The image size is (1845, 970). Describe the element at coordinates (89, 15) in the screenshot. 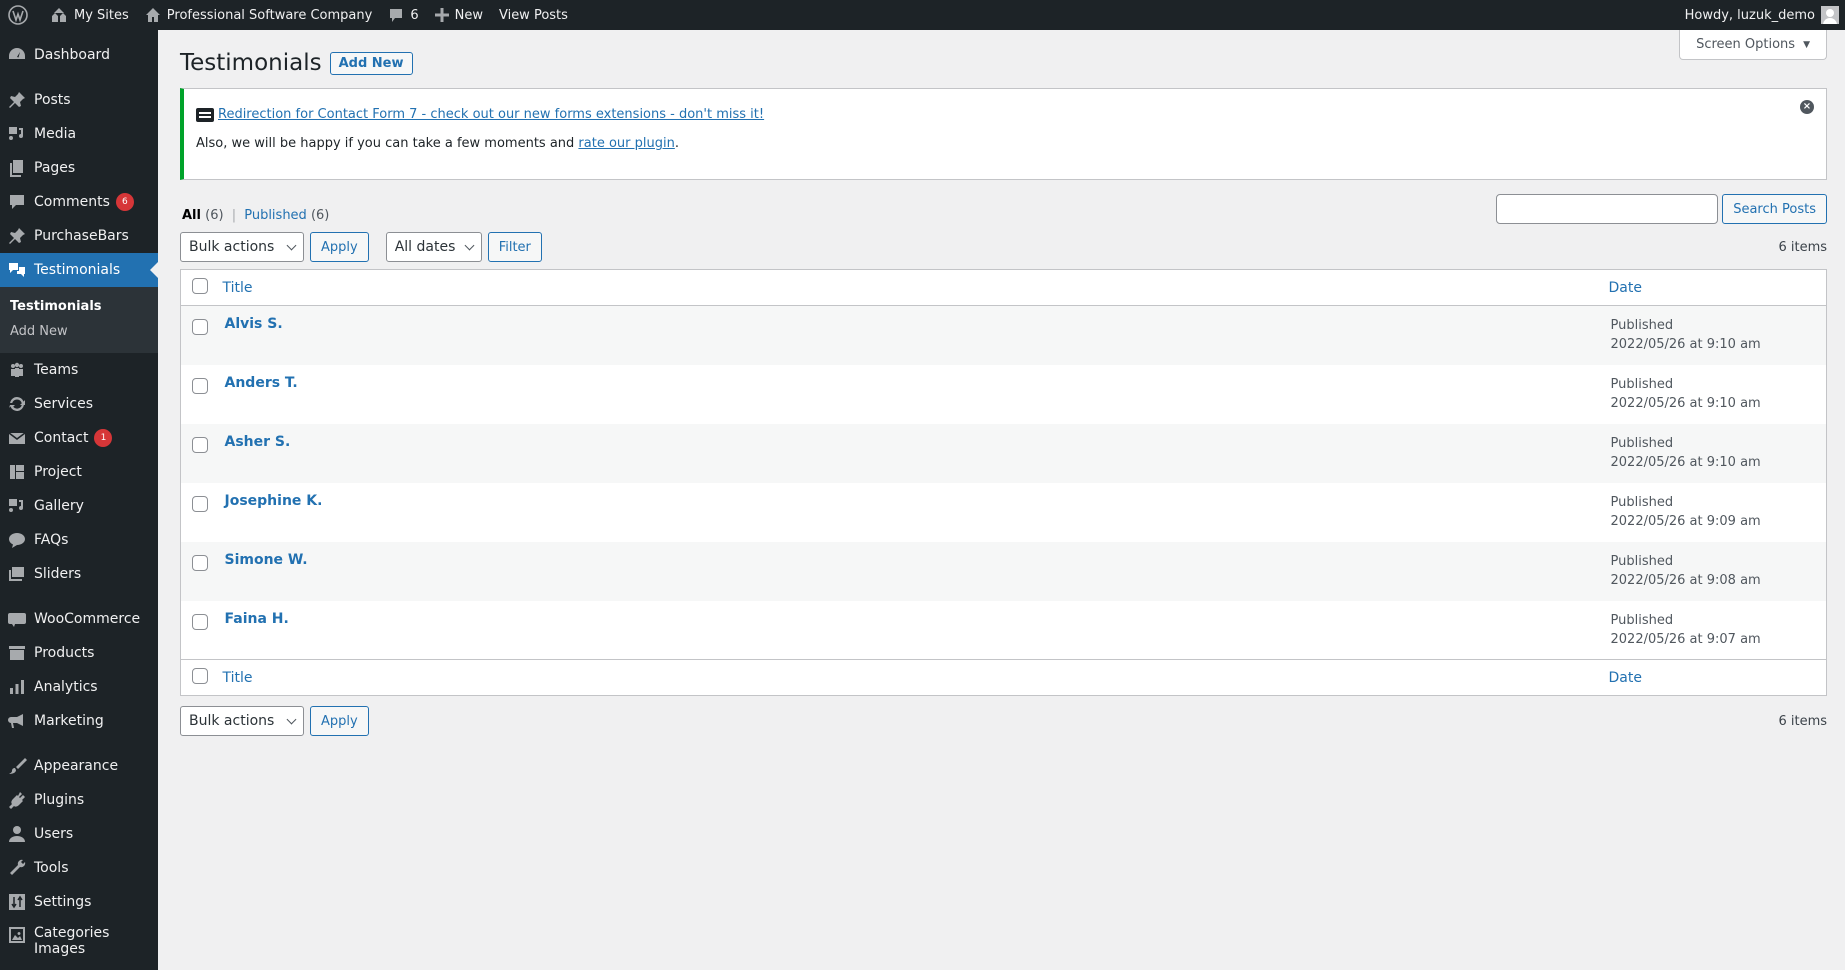

I see `my-sites-link: My Sites` at that location.